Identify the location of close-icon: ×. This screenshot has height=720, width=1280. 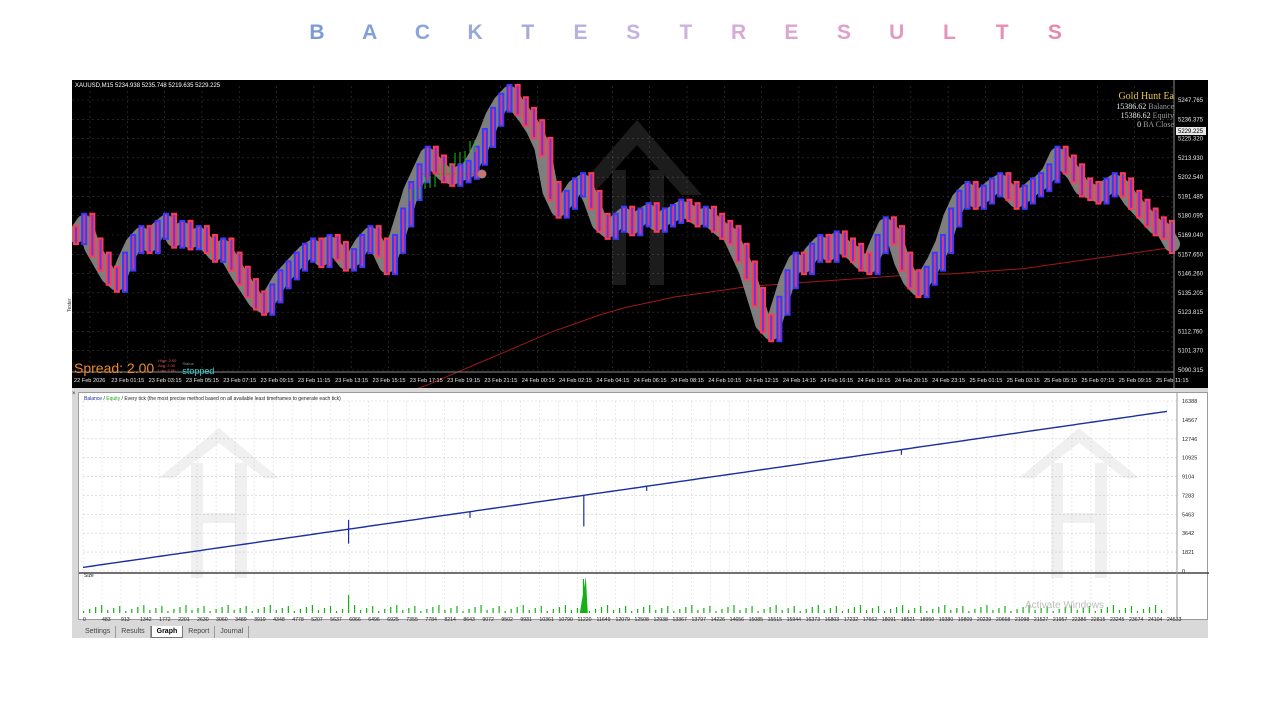
(74, 394).